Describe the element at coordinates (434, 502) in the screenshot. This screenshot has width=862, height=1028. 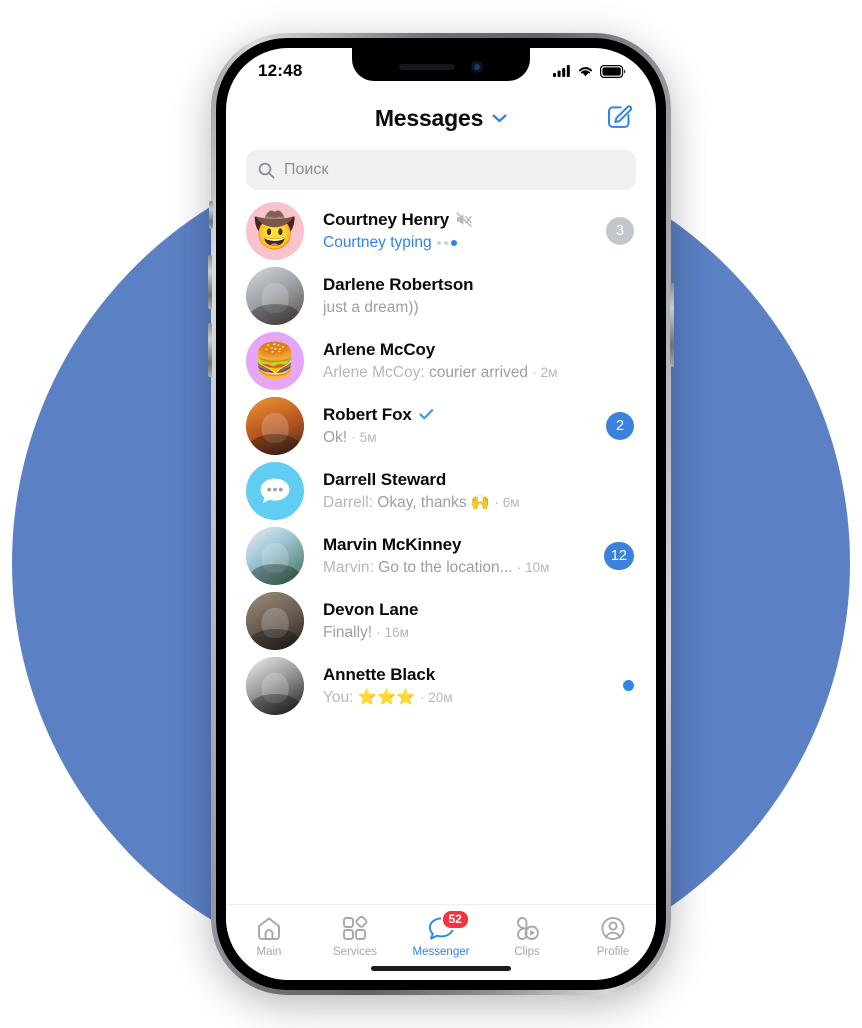
I see `chat-item-preview-text: Okay, thanks 🙌` at that location.